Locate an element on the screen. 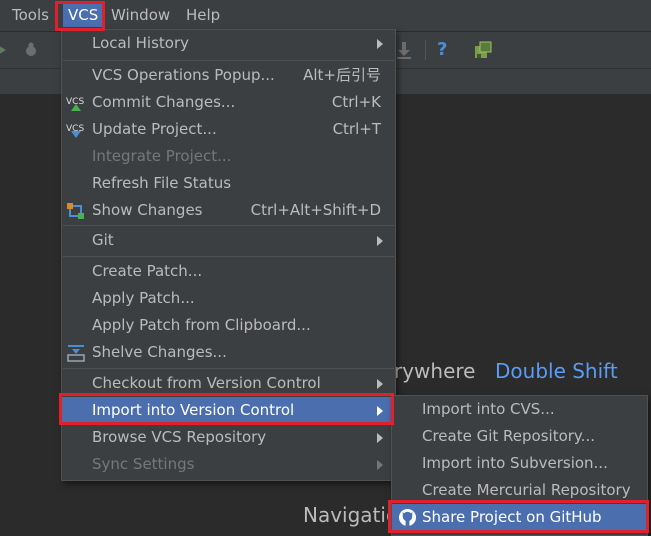 The height and width of the screenshot is (536, 651). menu-tools: Tools is located at coordinates (30, 15).